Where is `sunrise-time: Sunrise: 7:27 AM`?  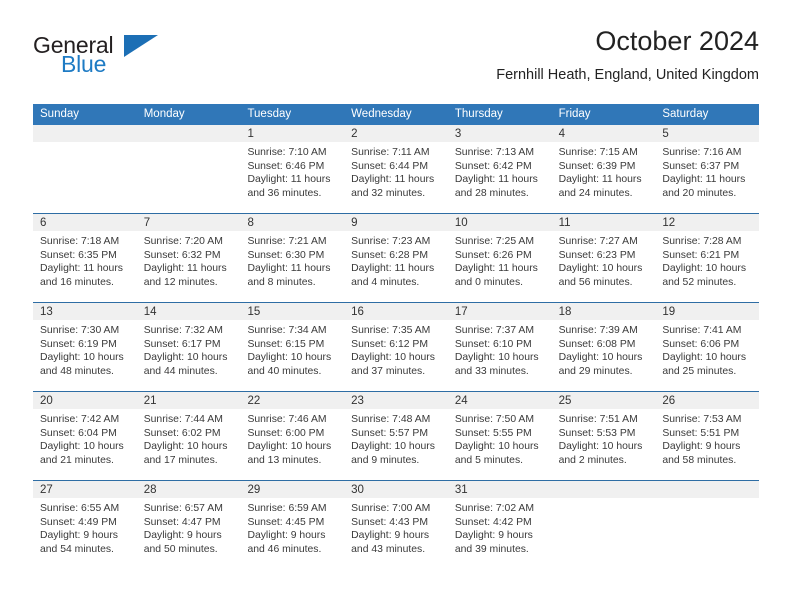 sunrise-time: Sunrise: 7:27 AM is located at coordinates (598, 241).